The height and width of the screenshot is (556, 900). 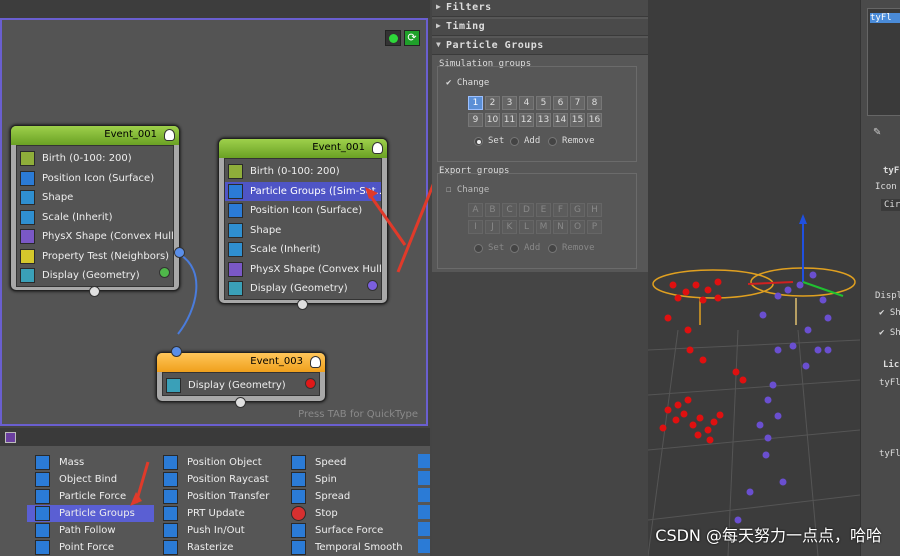 What do you see at coordinates (540, 414) in the screenshot?
I see `panel-lower-area` at bounding box center [540, 414].